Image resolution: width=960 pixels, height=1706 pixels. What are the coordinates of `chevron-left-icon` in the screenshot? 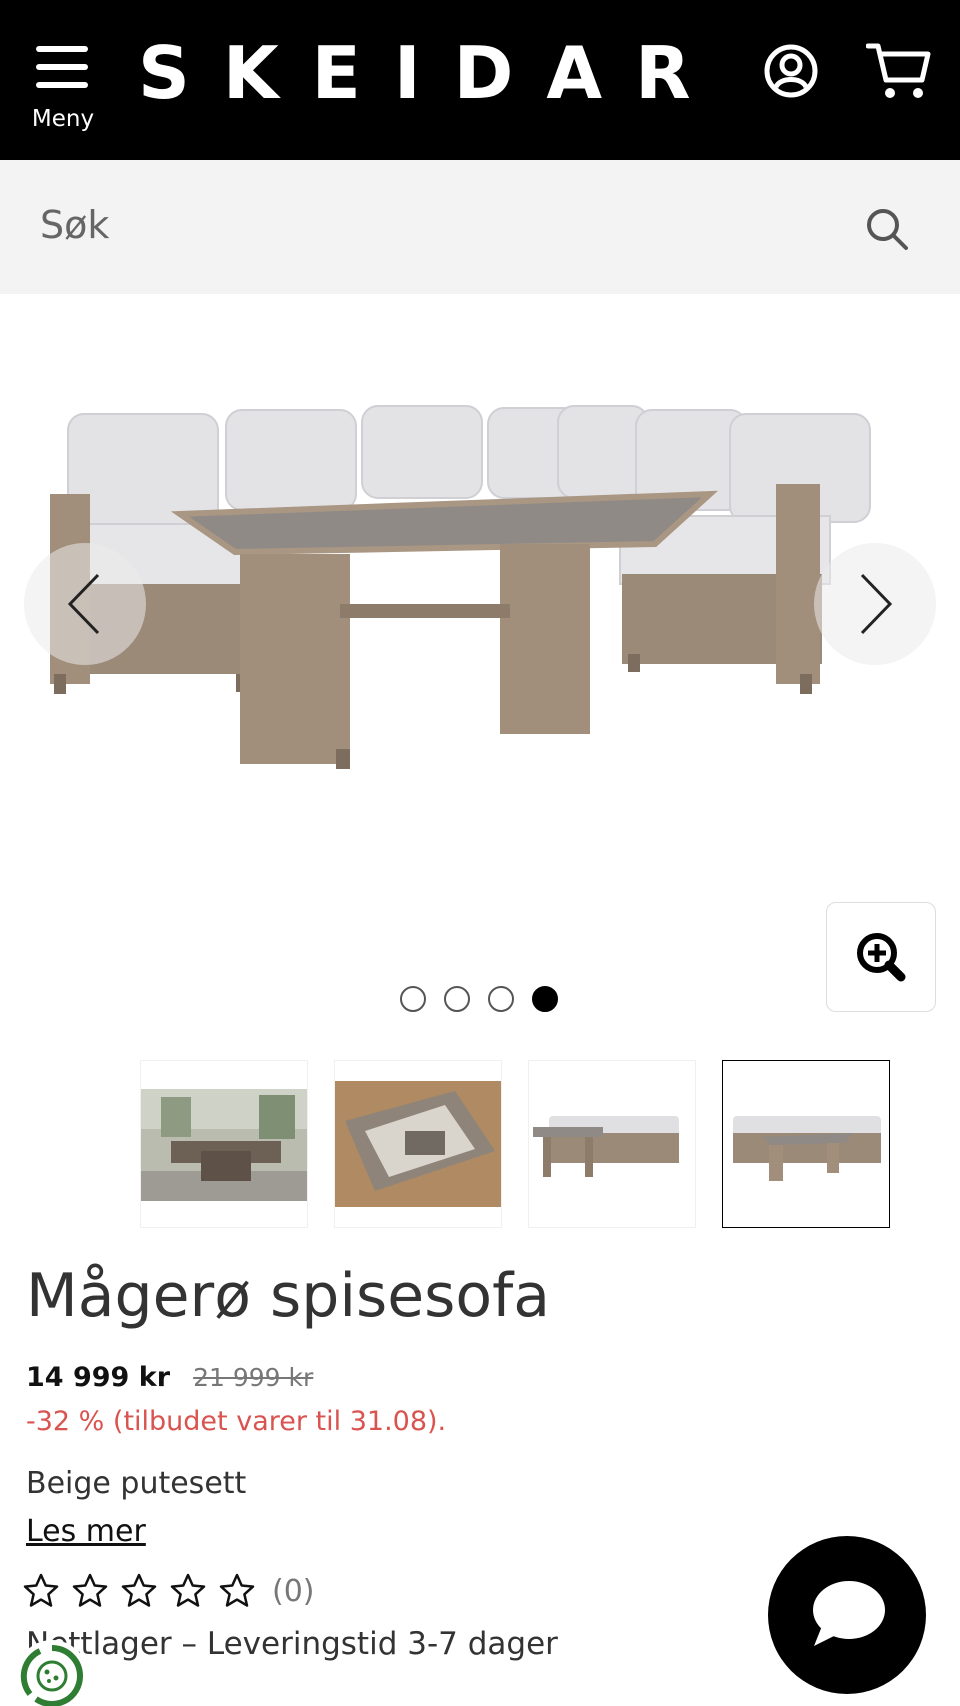 It's located at (83, 604).